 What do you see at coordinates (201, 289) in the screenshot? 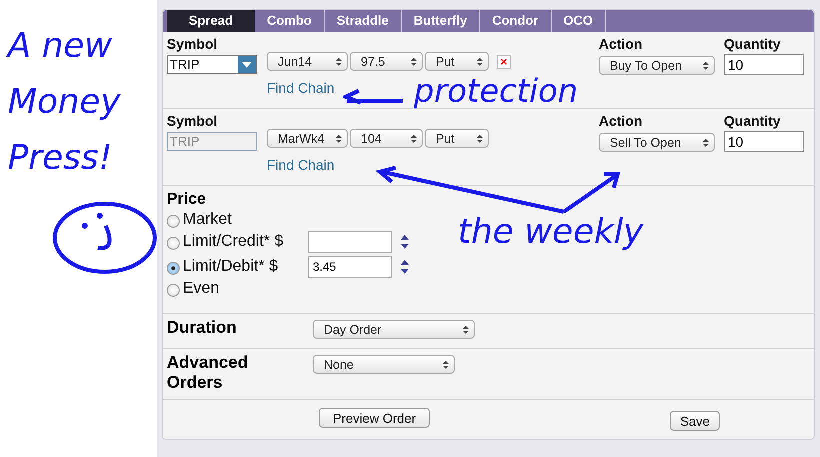
I see `option-label: Even` at bounding box center [201, 289].